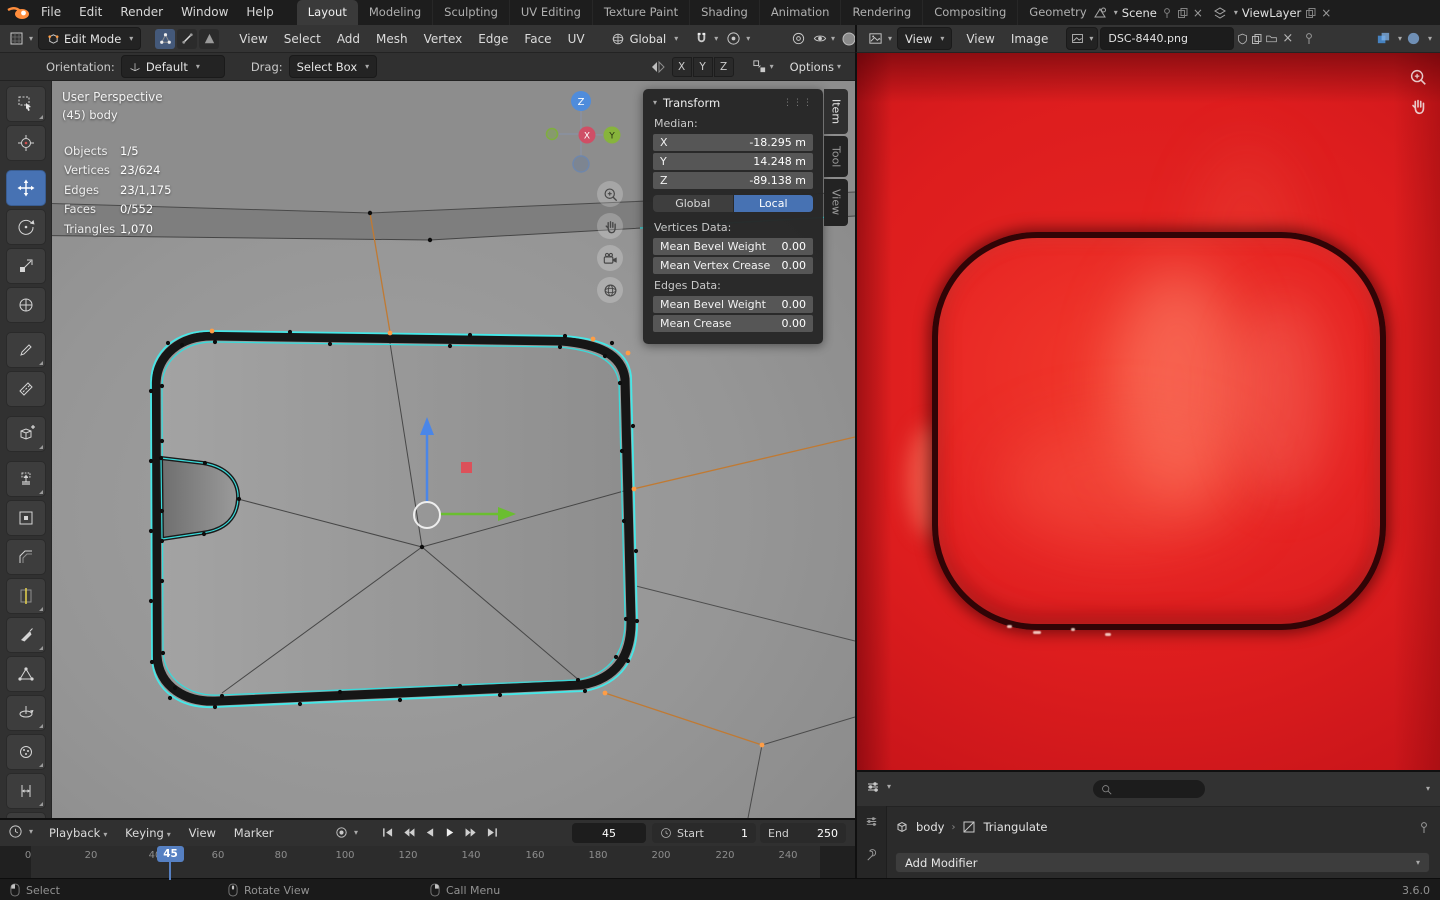 The height and width of the screenshot is (900, 1440). I want to click on vertex-select-button, so click(165, 38).